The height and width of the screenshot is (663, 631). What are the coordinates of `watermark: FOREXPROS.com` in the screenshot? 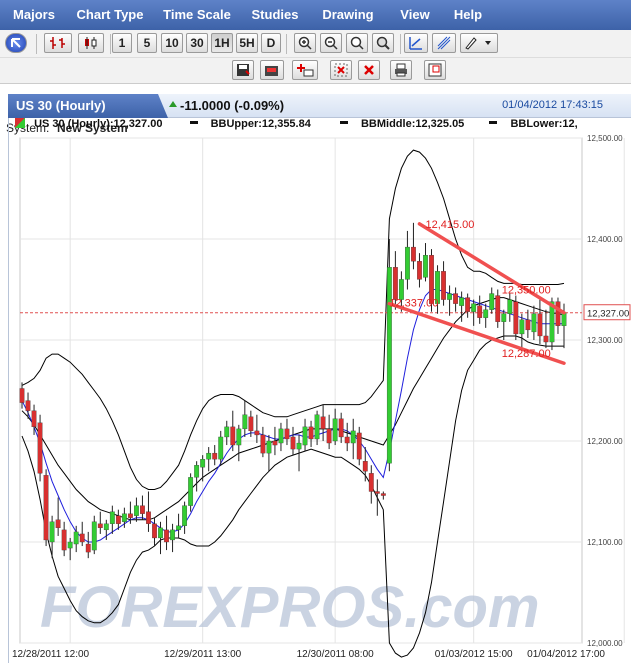 It's located at (290, 607).